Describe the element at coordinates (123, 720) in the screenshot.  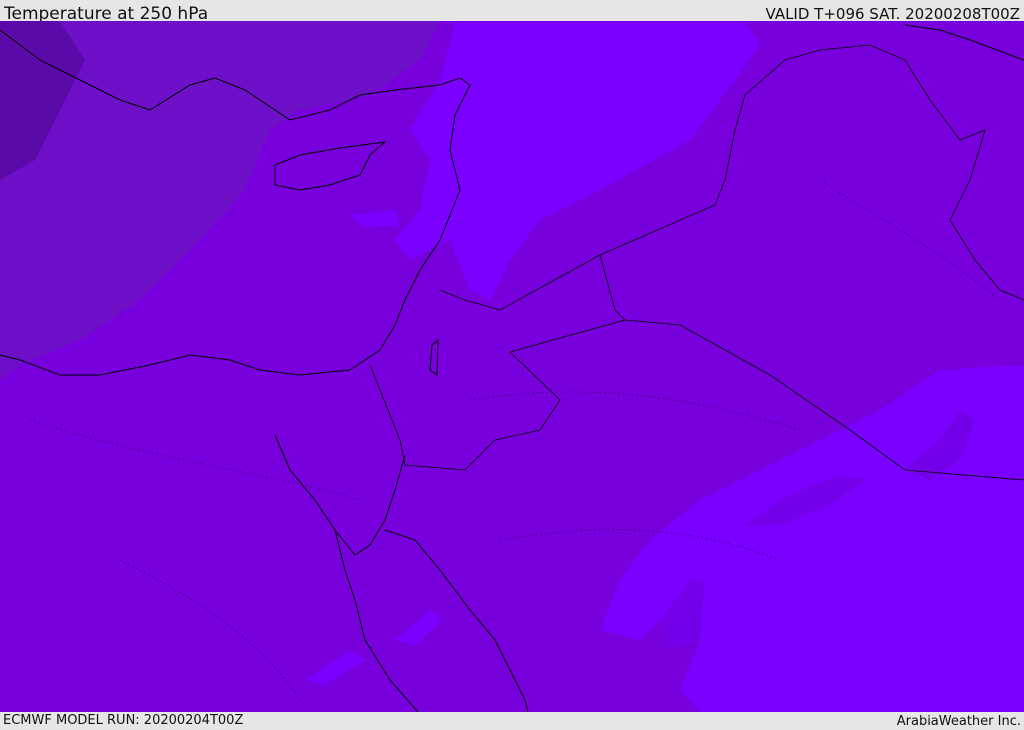
I see `model-run-label: ECMWF MODEL RUN: 20200204T00Z` at that location.